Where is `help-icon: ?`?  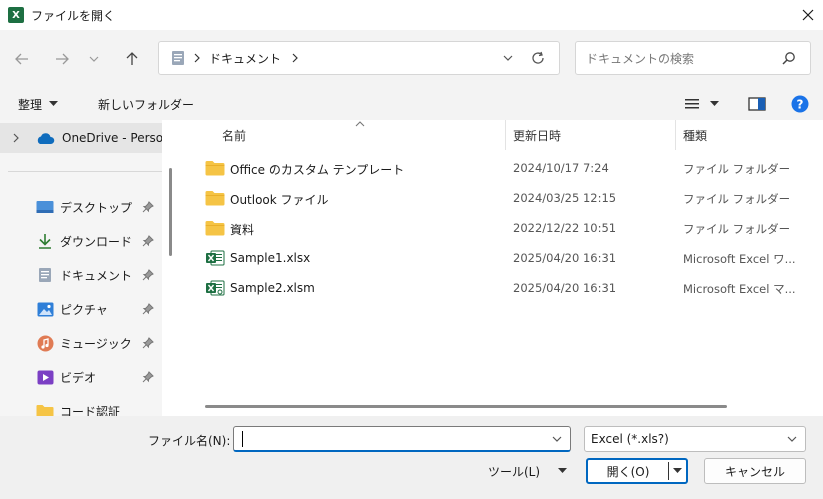 help-icon: ? is located at coordinates (800, 104).